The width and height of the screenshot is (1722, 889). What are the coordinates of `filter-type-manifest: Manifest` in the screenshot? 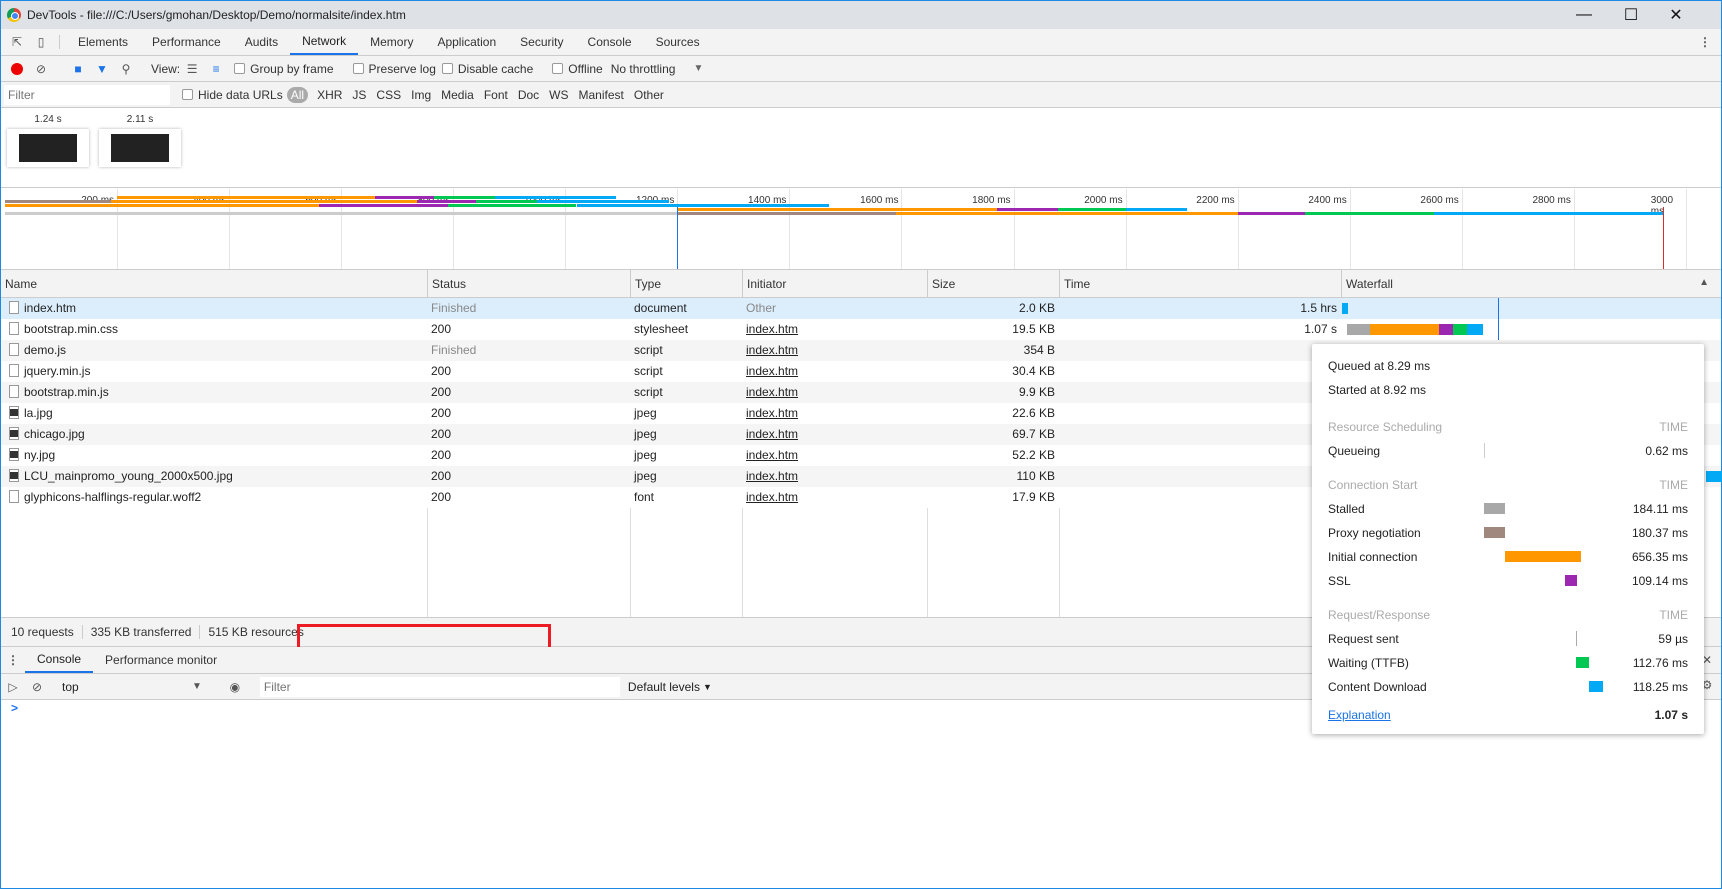 It's located at (601, 95).